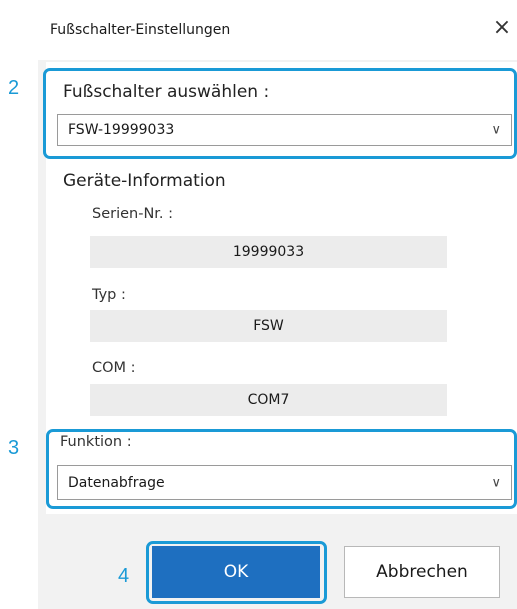 The height and width of the screenshot is (609, 517). I want to click on dialog-title: Fußschalter-Einstellungen, so click(140, 30).